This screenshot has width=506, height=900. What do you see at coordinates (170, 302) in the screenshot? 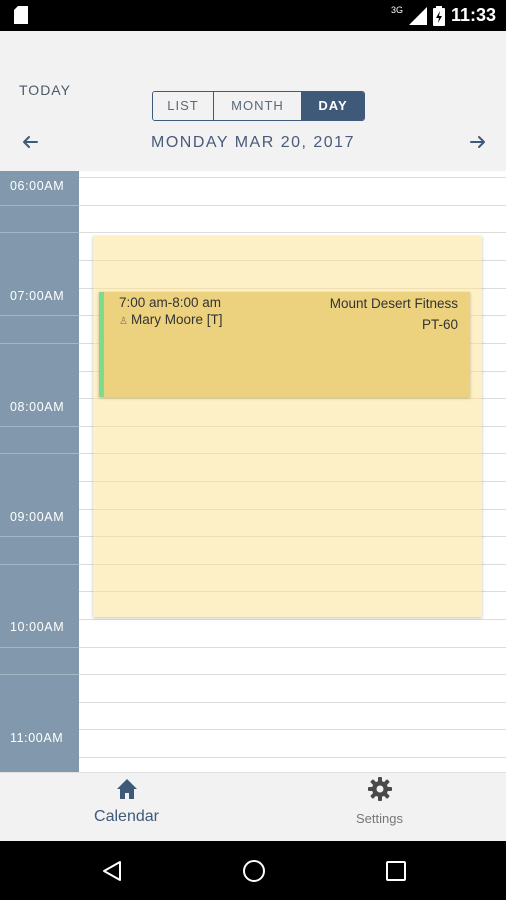
I see `event-time: 7:00 am-8:00 am` at bounding box center [170, 302].